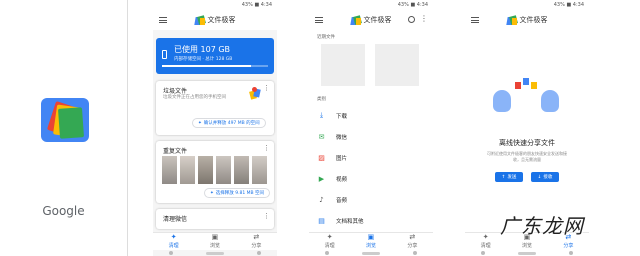 This screenshot has height=256, width=640. What do you see at coordinates (63, 211) in the screenshot?
I see `google-wordmark: Google` at bounding box center [63, 211].